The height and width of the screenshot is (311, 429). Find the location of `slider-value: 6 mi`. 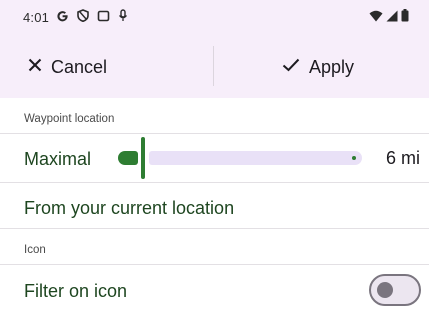

slider-value: 6 mi is located at coordinates (402, 158).